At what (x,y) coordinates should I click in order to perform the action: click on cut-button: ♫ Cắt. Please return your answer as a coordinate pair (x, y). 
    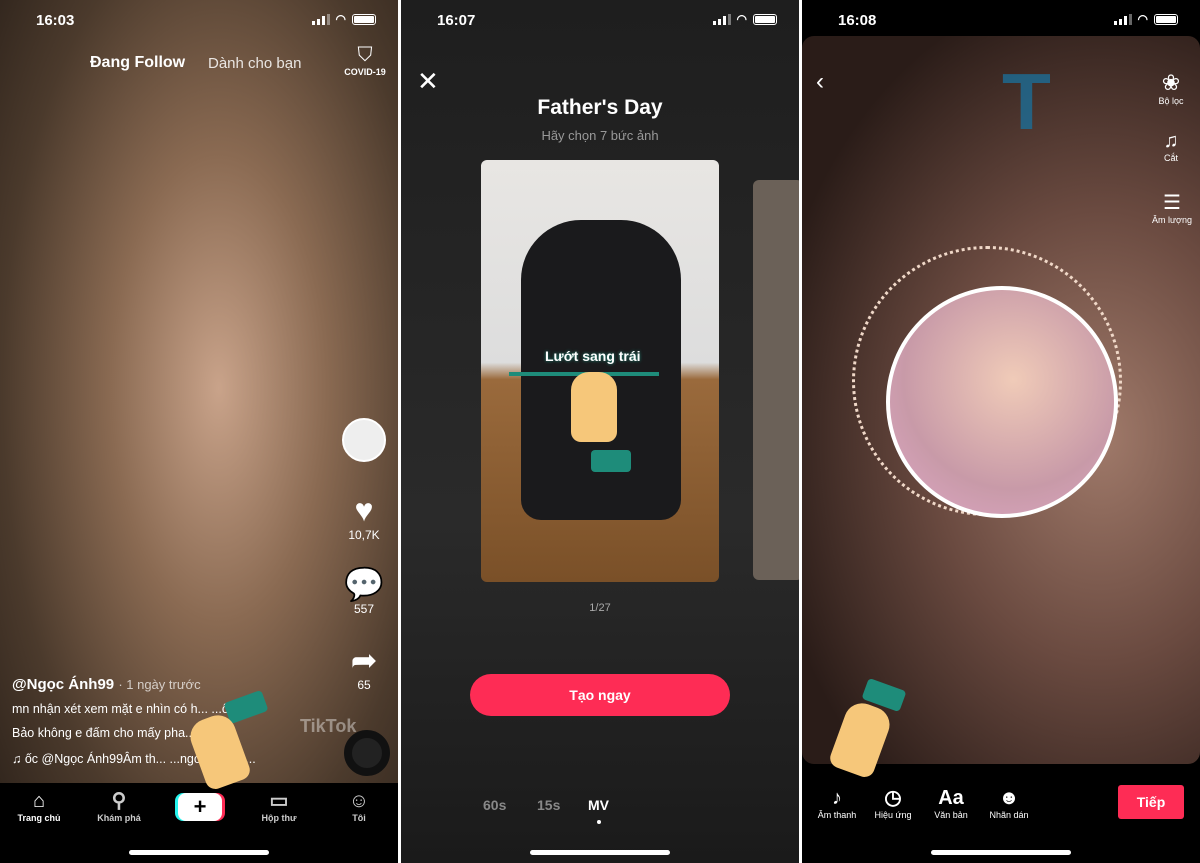
    Looking at the image, I should click on (1171, 146).